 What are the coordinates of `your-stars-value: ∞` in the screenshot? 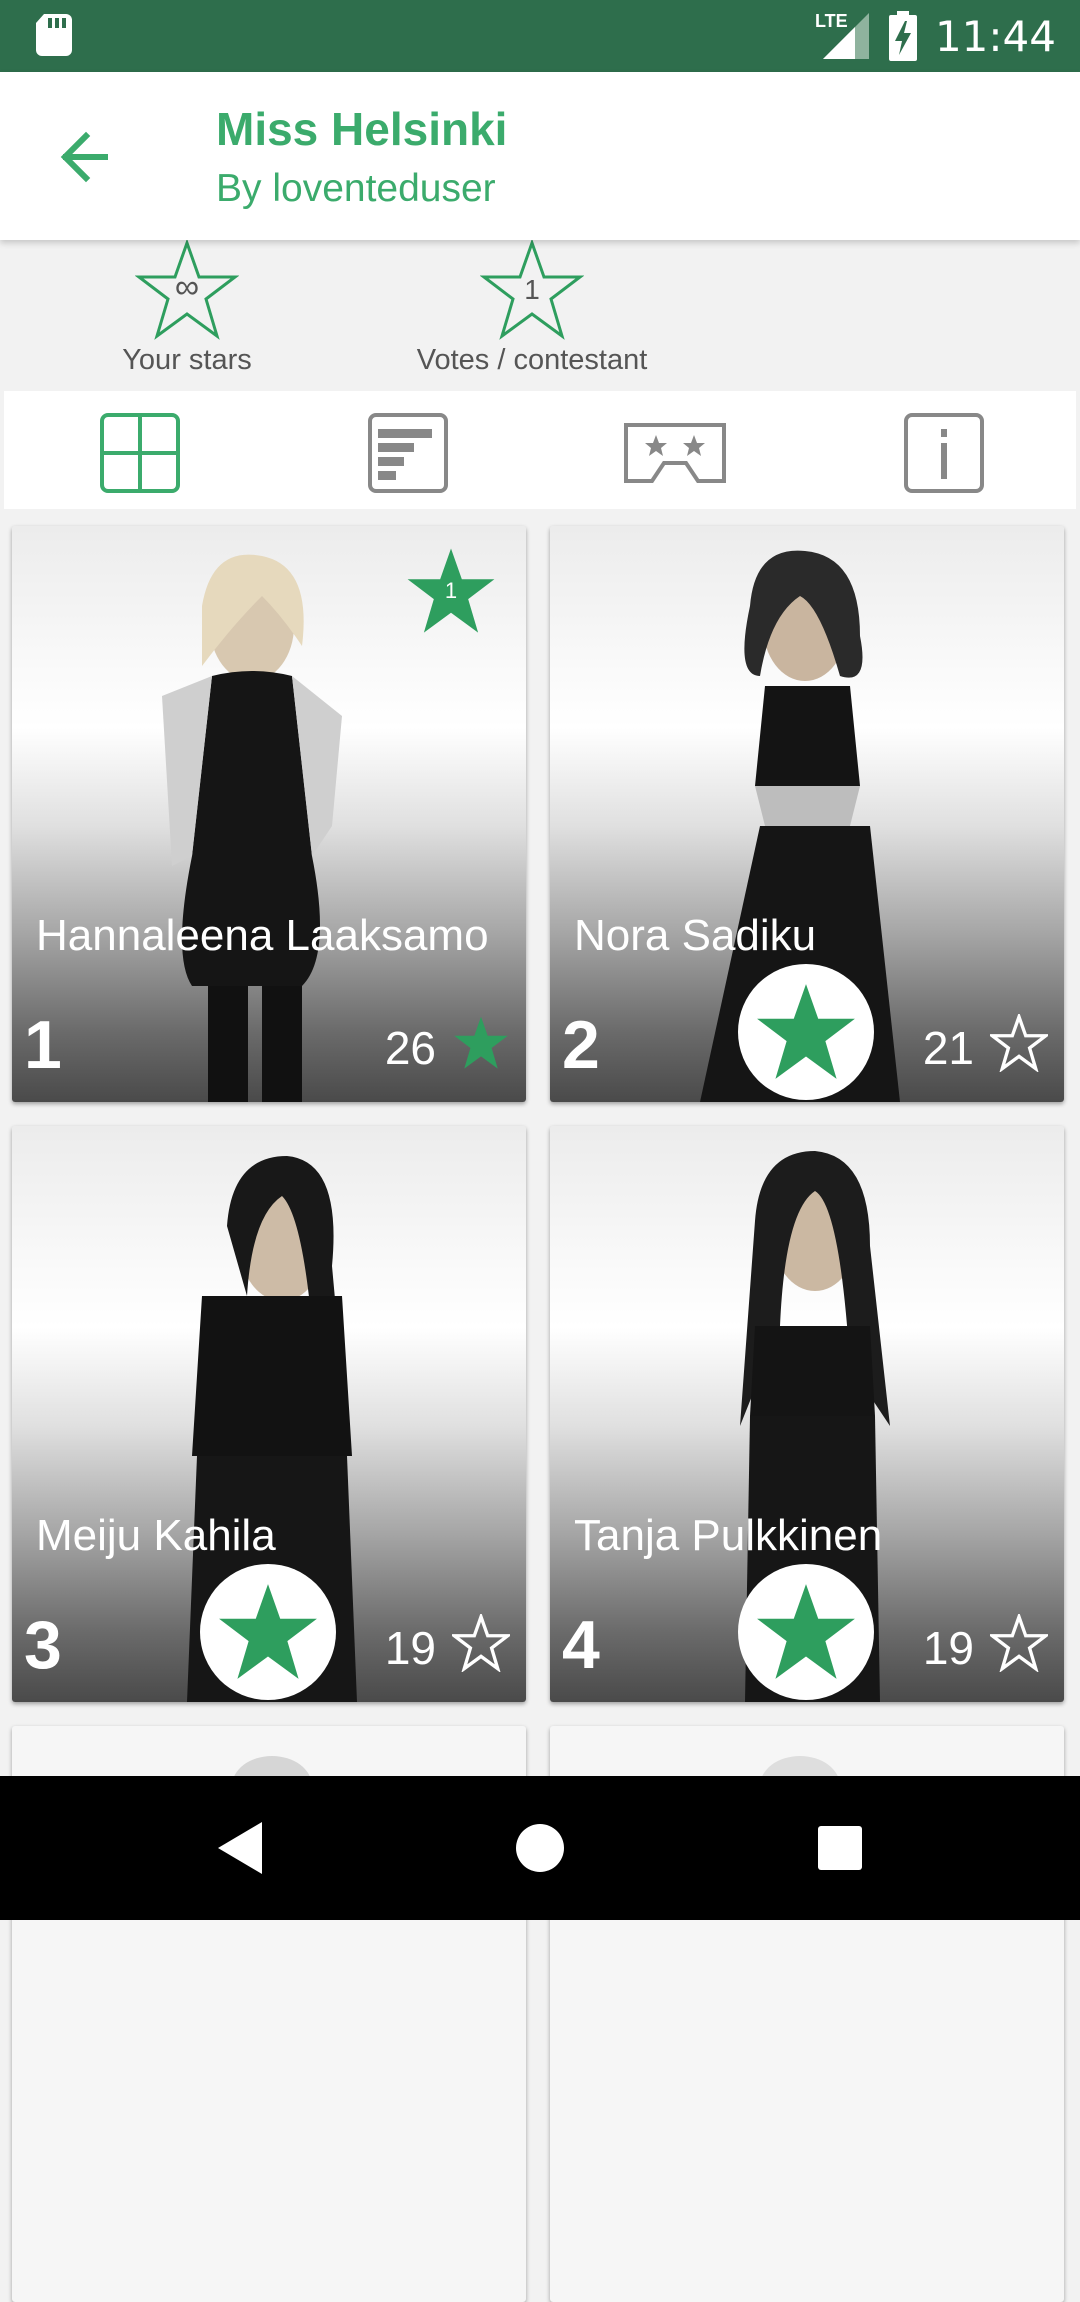 It's located at (187, 287).